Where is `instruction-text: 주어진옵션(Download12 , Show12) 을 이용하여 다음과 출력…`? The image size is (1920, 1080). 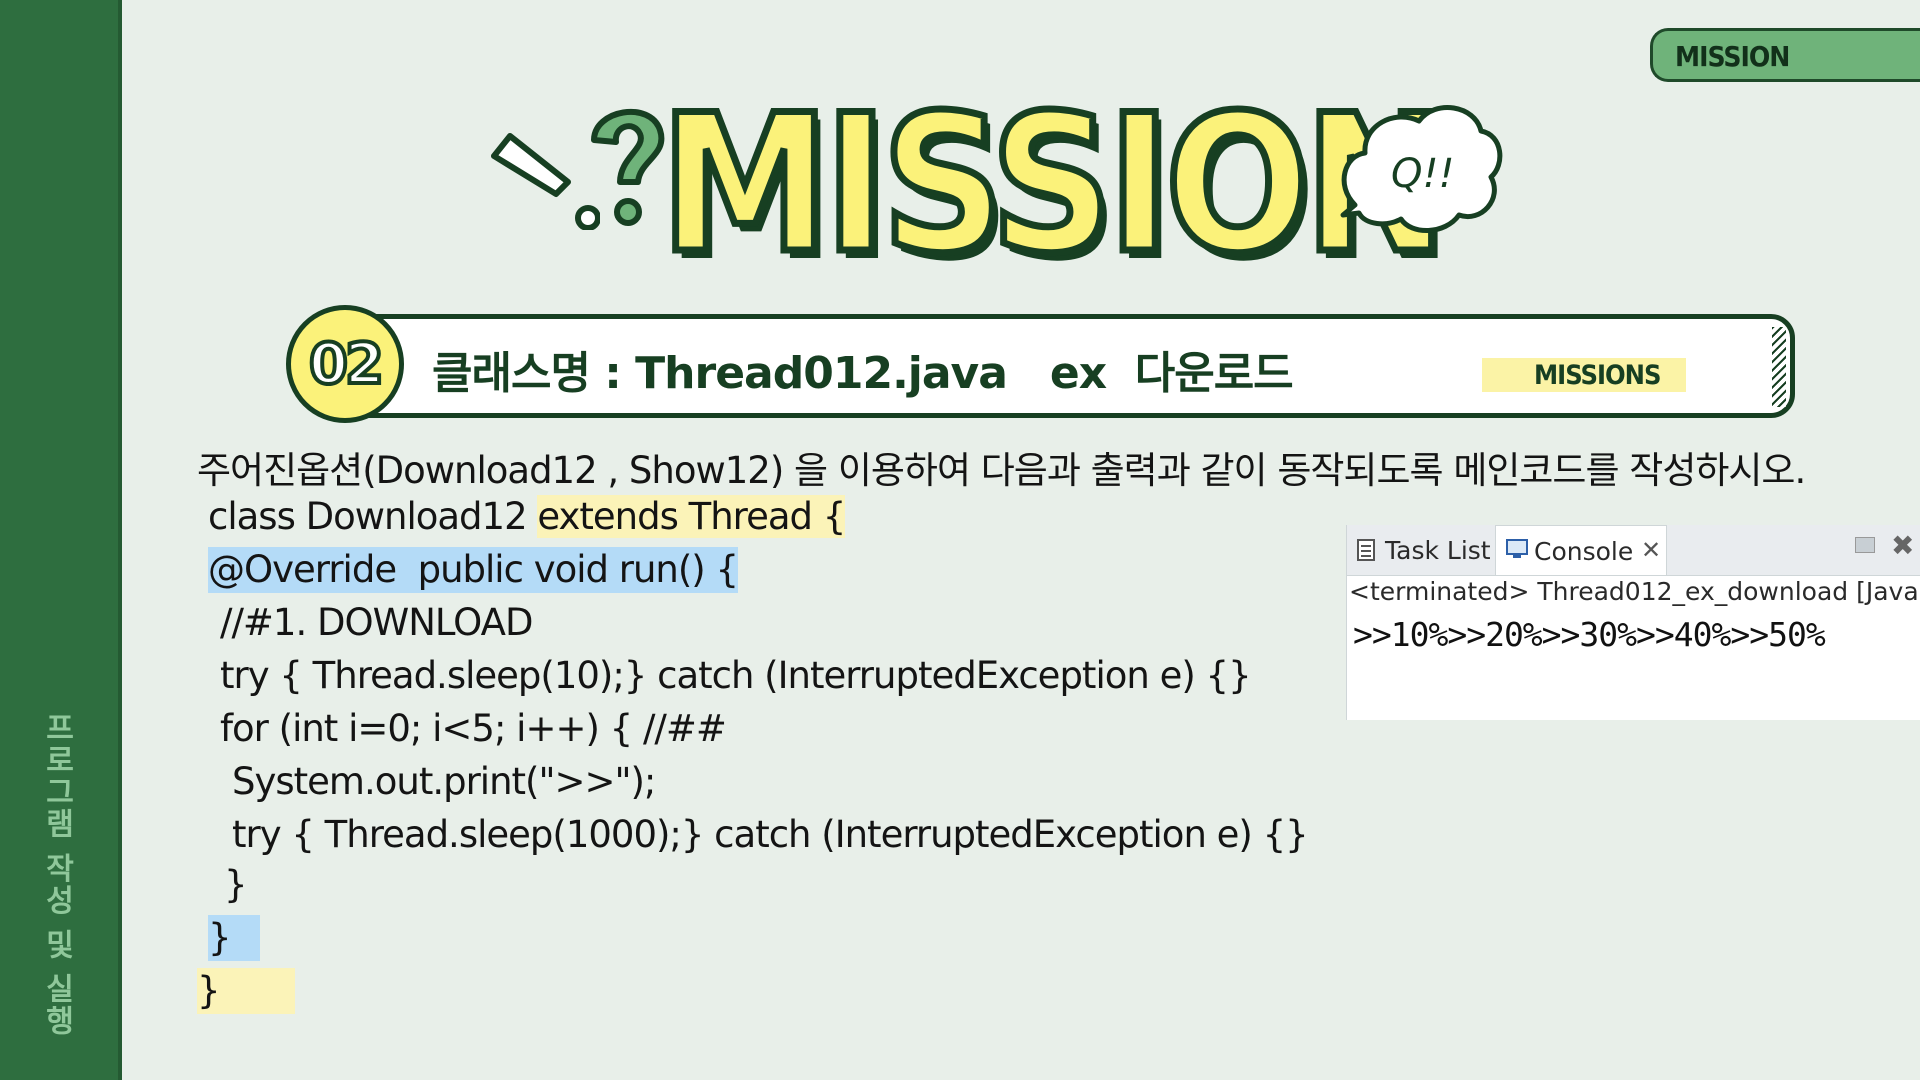
instruction-text: 주어진옵션(Download12 , Show12) 을 이용하여 다음과 출력… is located at coordinates (1001, 470).